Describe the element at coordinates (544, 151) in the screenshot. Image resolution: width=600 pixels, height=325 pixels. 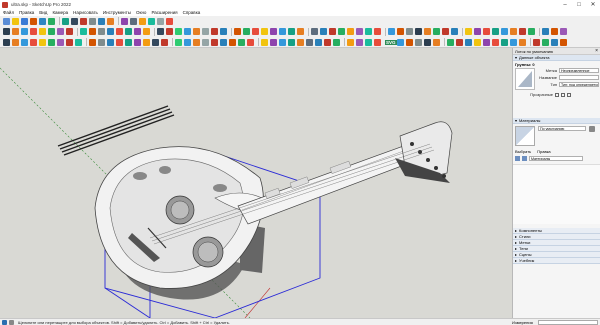
I see `tab-edit: Правка` at that location.